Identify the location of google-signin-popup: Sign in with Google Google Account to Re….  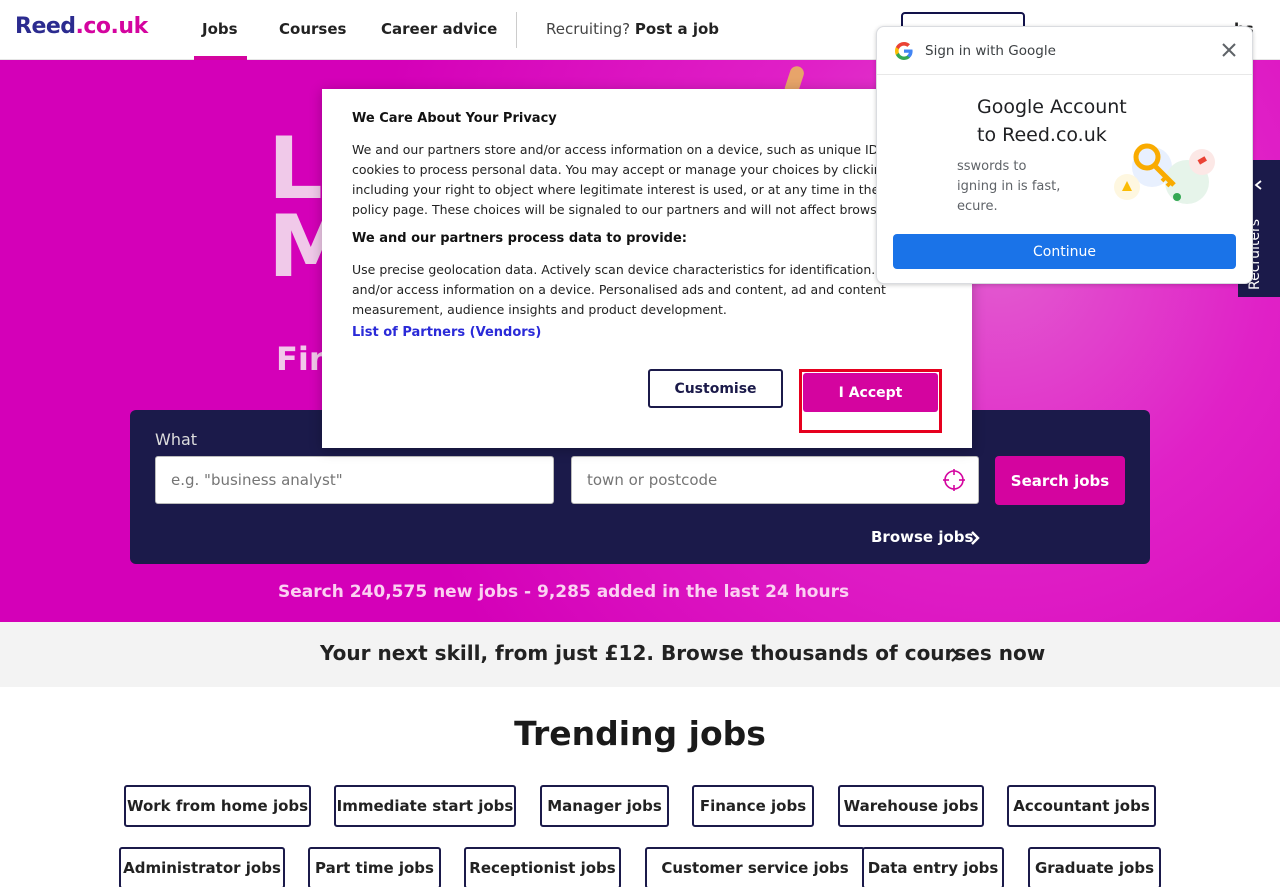
(1064, 155).